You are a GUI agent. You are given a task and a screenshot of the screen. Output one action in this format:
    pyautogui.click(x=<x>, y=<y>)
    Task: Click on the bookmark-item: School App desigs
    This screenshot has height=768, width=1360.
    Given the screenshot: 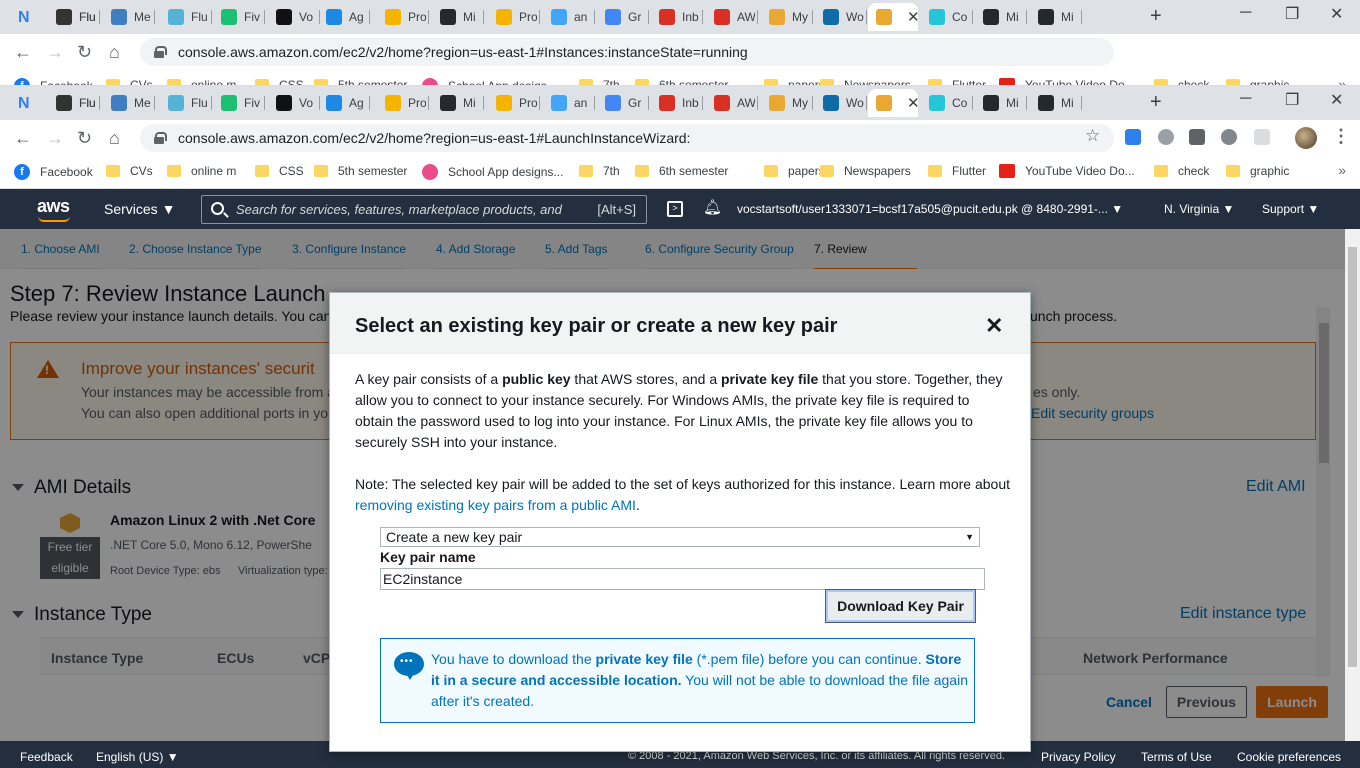 What is the action you would take?
    pyautogui.click(x=484, y=81)
    